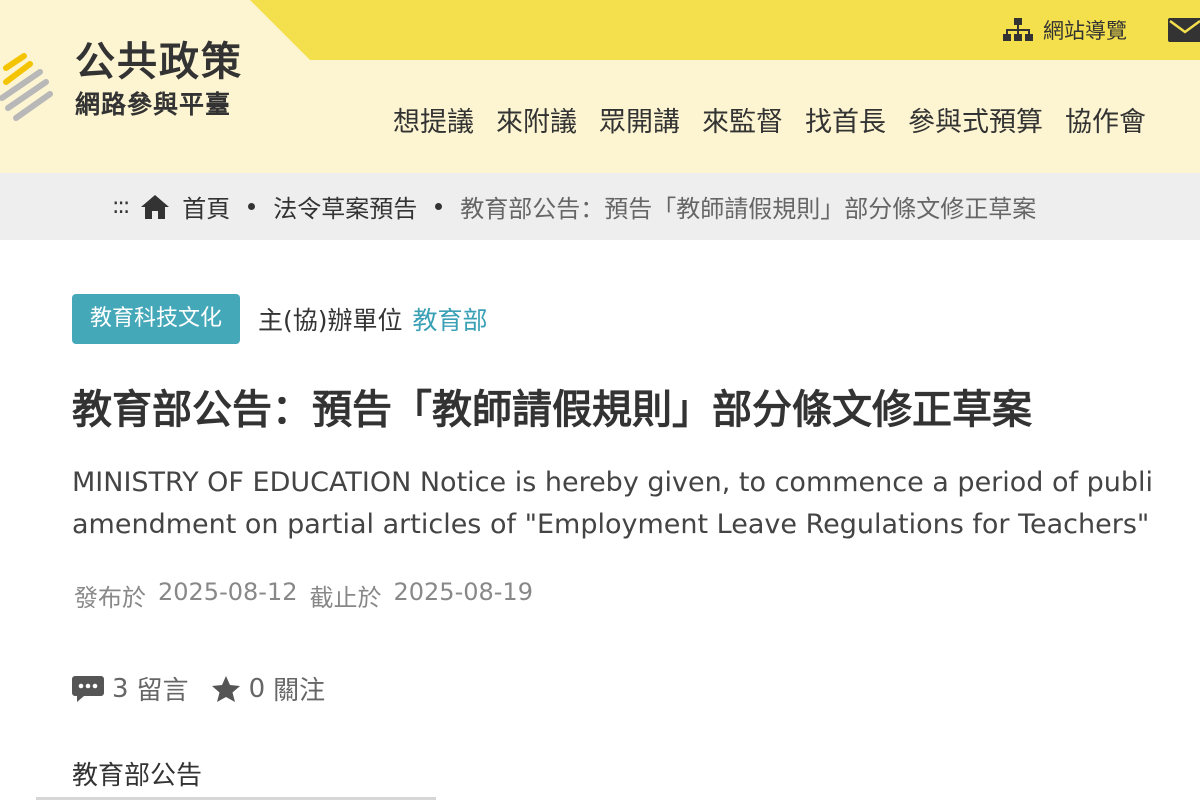 This screenshot has width=1200, height=800. I want to click on organizer-link: 教育部, so click(450, 319).